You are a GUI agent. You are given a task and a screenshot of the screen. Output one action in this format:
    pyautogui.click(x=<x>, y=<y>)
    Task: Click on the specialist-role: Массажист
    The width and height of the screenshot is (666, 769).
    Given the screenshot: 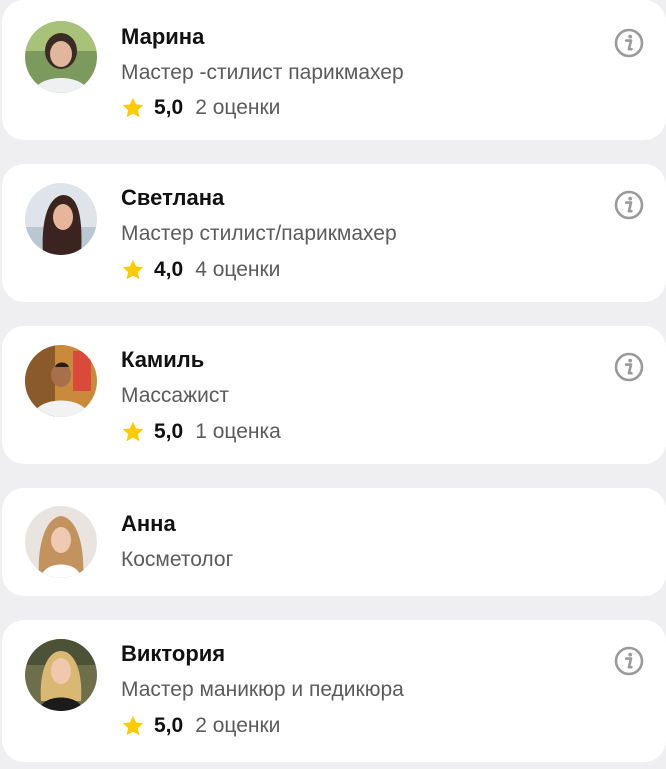 What is the action you would take?
    pyautogui.click(x=175, y=395)
    